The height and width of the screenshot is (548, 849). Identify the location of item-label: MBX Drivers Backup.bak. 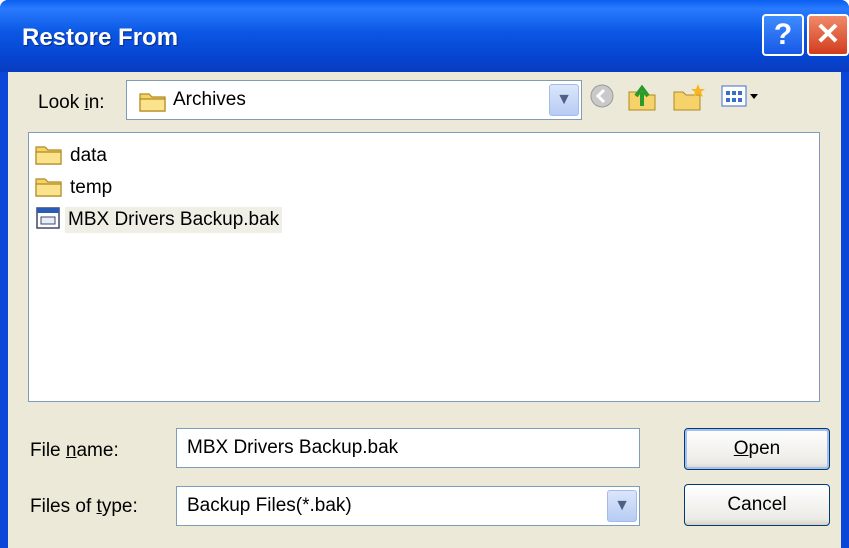
(174, 220).